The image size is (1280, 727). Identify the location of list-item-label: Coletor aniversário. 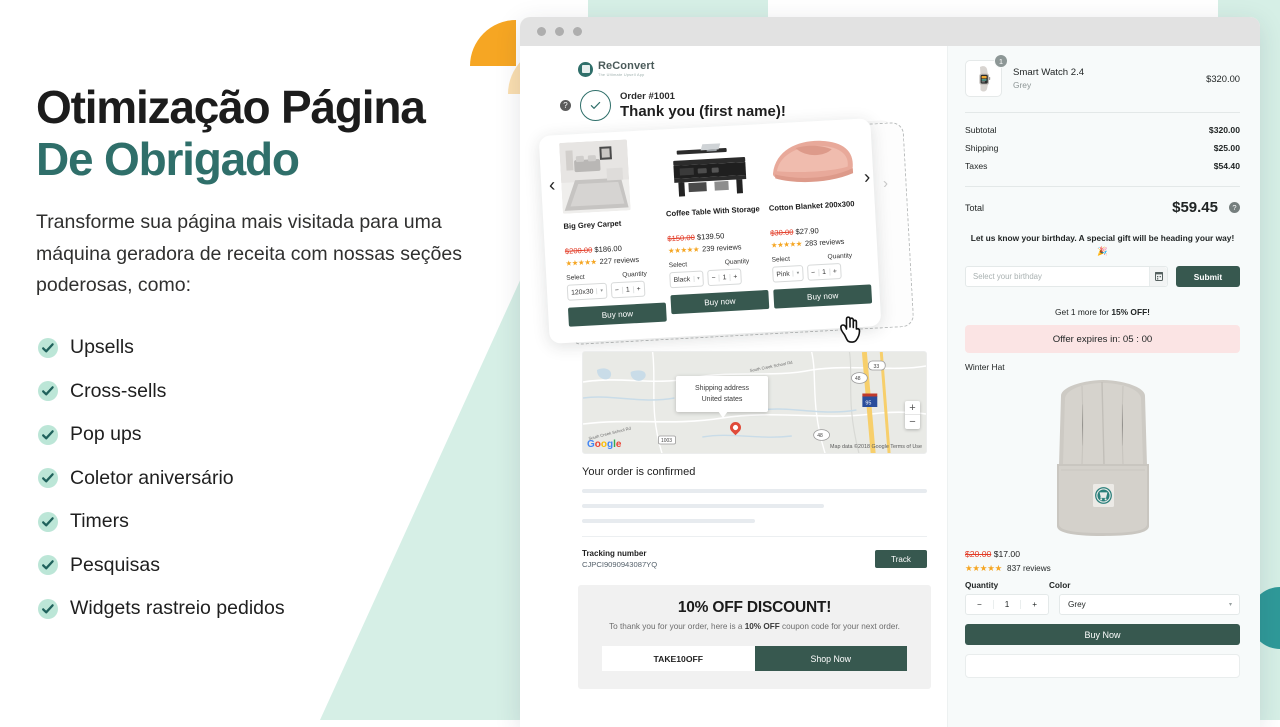
(152, 477).